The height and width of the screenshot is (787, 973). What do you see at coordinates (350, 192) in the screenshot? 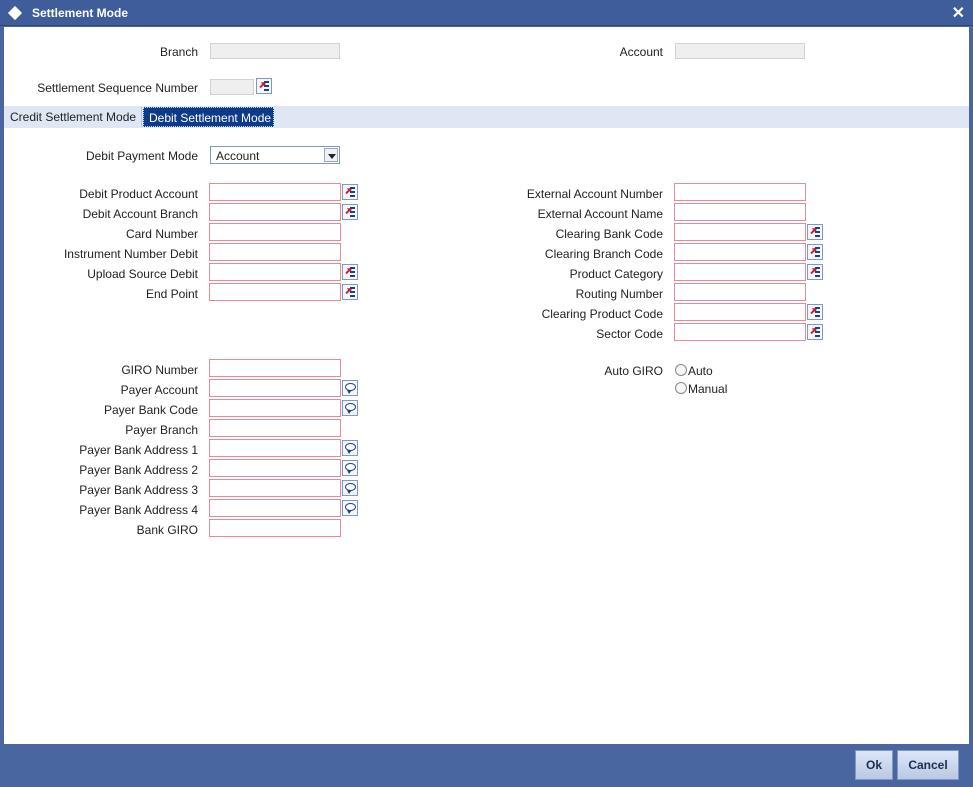
I see `debit-product-account-lov-icon` at bounding box center [350, 192].